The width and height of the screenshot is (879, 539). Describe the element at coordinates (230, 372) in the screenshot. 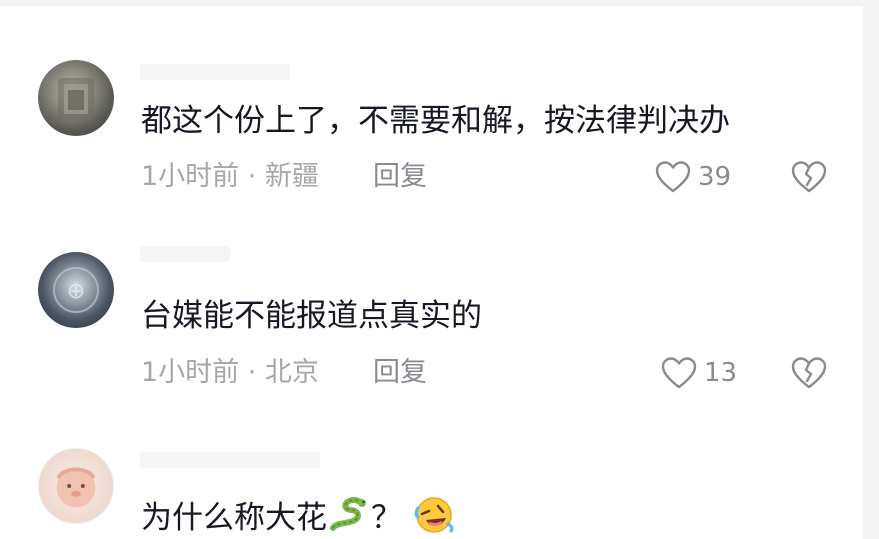

I see `comment-meta: 1小时前 · 北京` at that location.